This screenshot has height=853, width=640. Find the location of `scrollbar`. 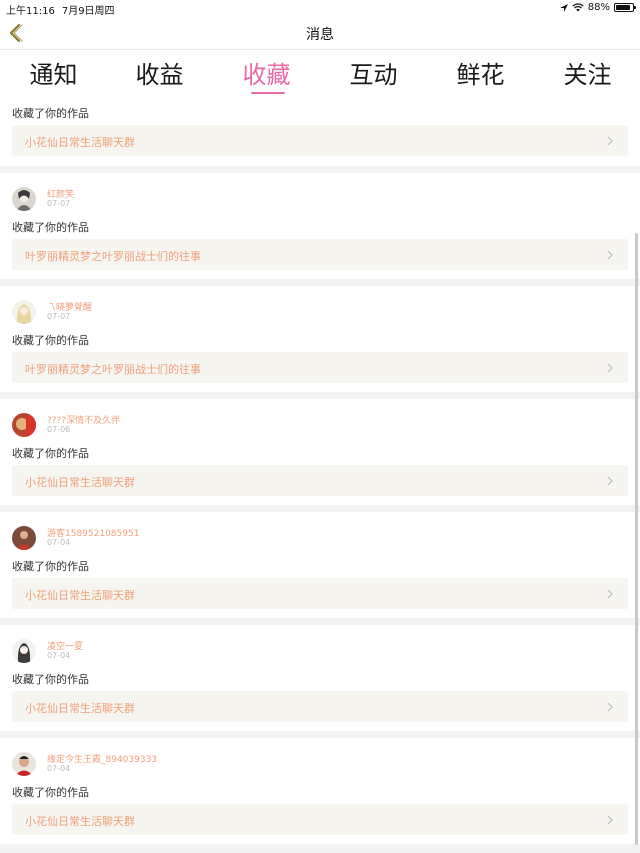

scrollbar is located at coordinates (636, 539).